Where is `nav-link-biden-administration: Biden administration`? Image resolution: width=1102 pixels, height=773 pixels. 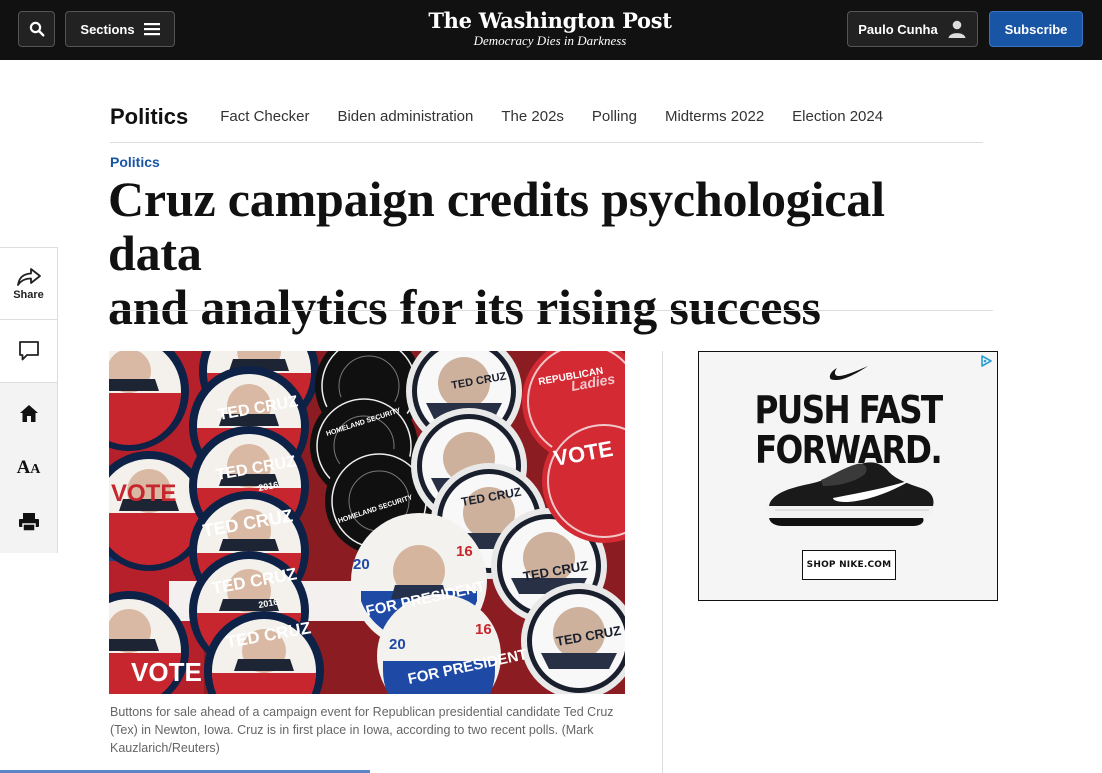 nav-link-biden-administration: Biden administration is located at coordinates (405, 116).